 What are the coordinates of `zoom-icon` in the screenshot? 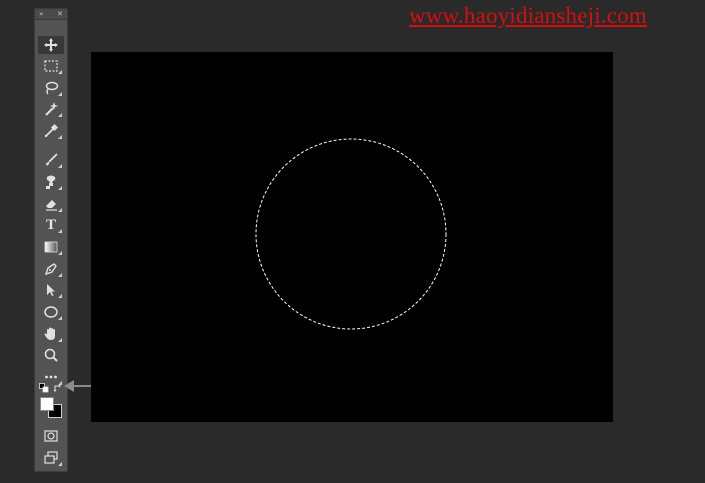 It's located at (51, 355).